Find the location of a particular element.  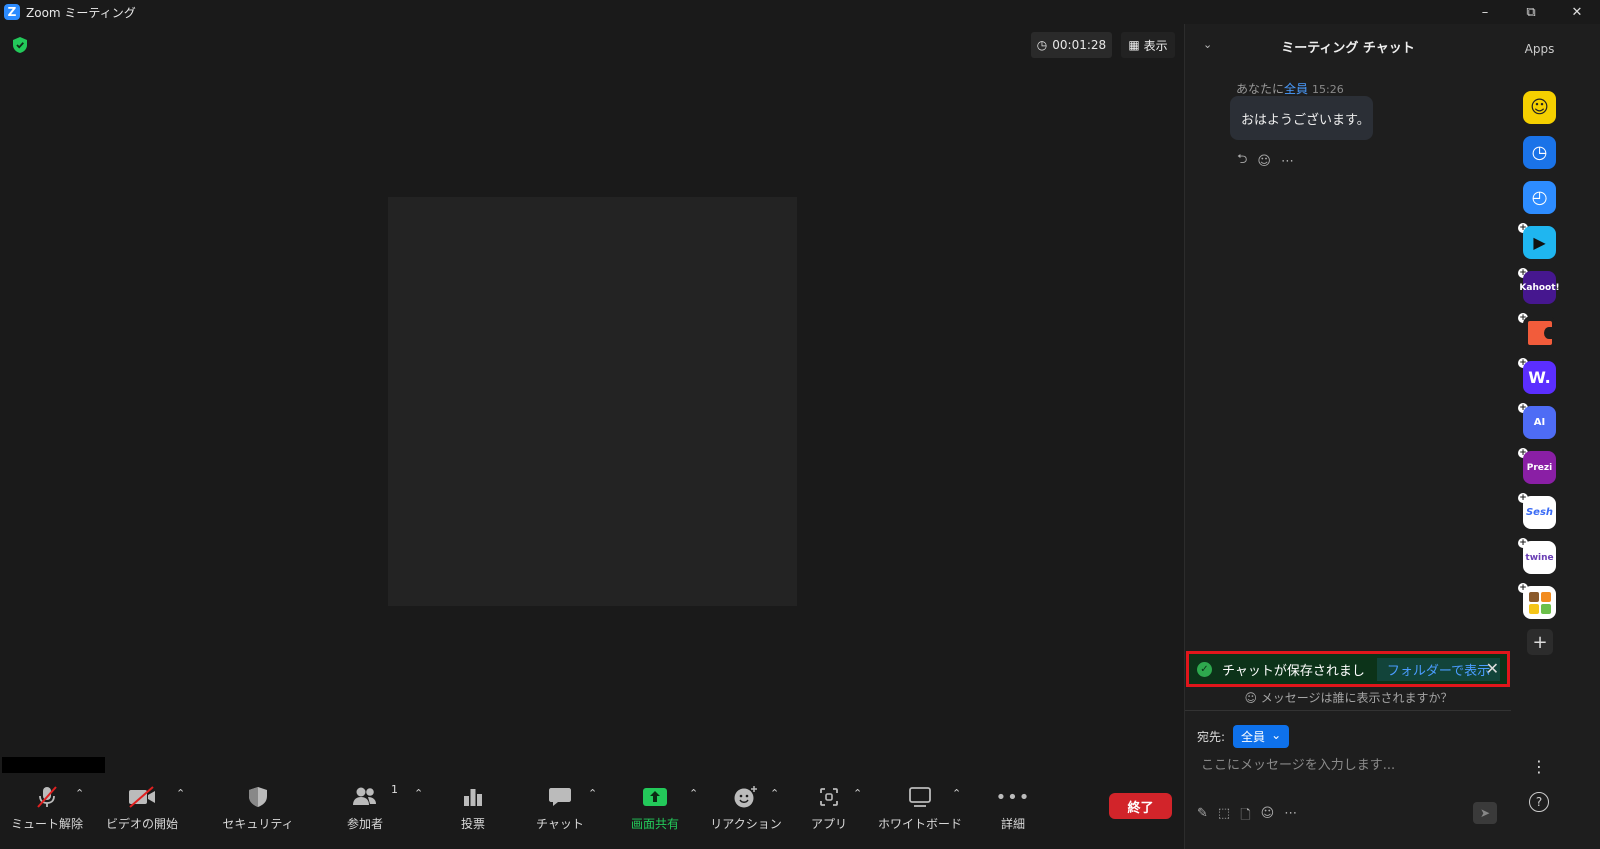

grid-icon: ▦ is located at coordinates (1134, 45).